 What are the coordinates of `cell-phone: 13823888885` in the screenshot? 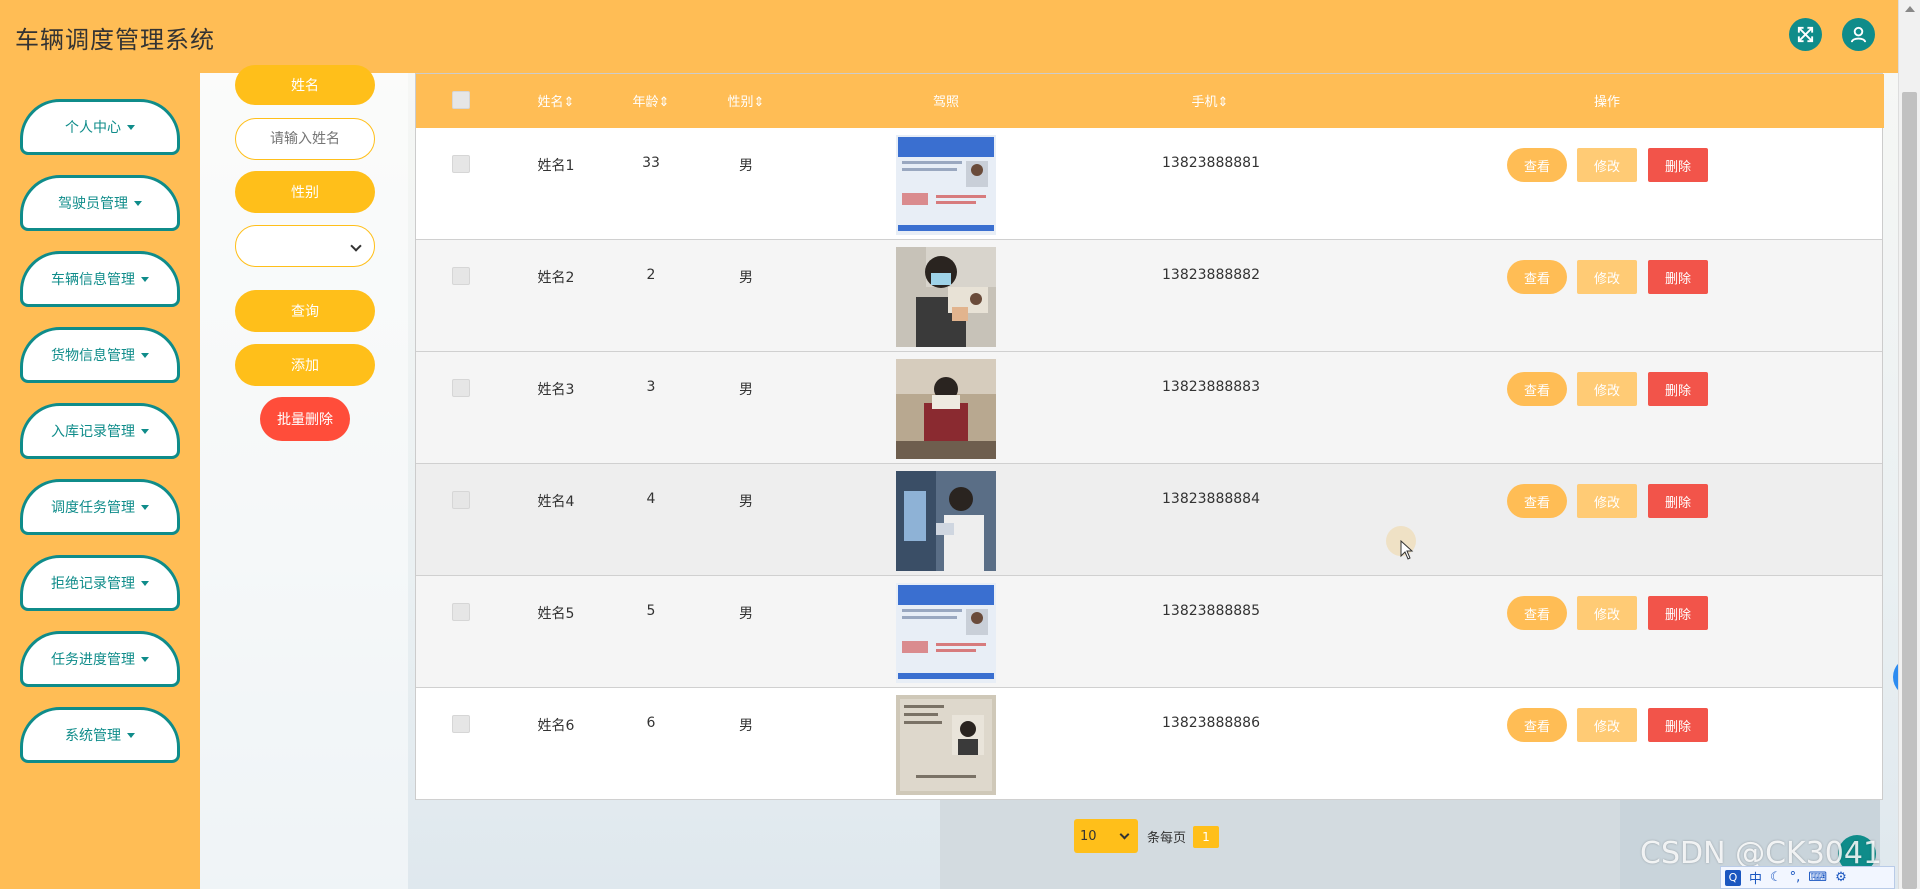 It's located at (1211, 611).